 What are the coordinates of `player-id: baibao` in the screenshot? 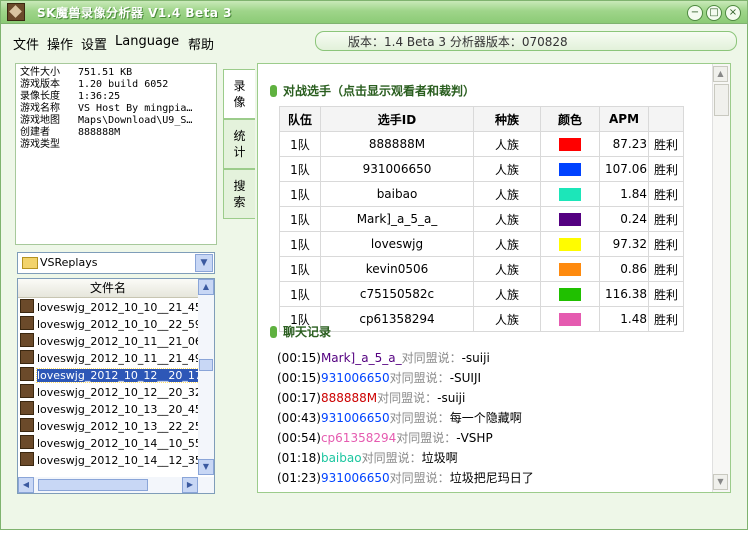 It's located at (397, 194).